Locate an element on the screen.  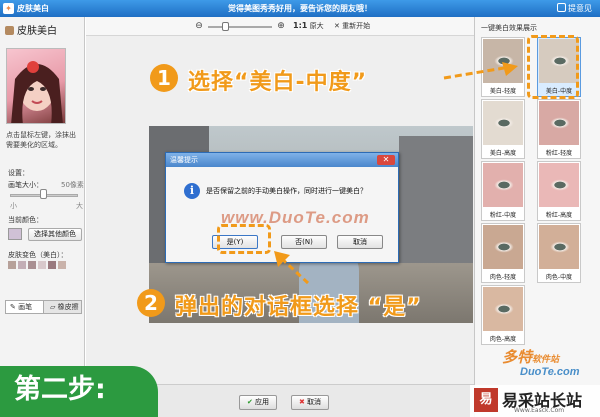
brush-max-label: 大 is located at coordinates (79, 206).